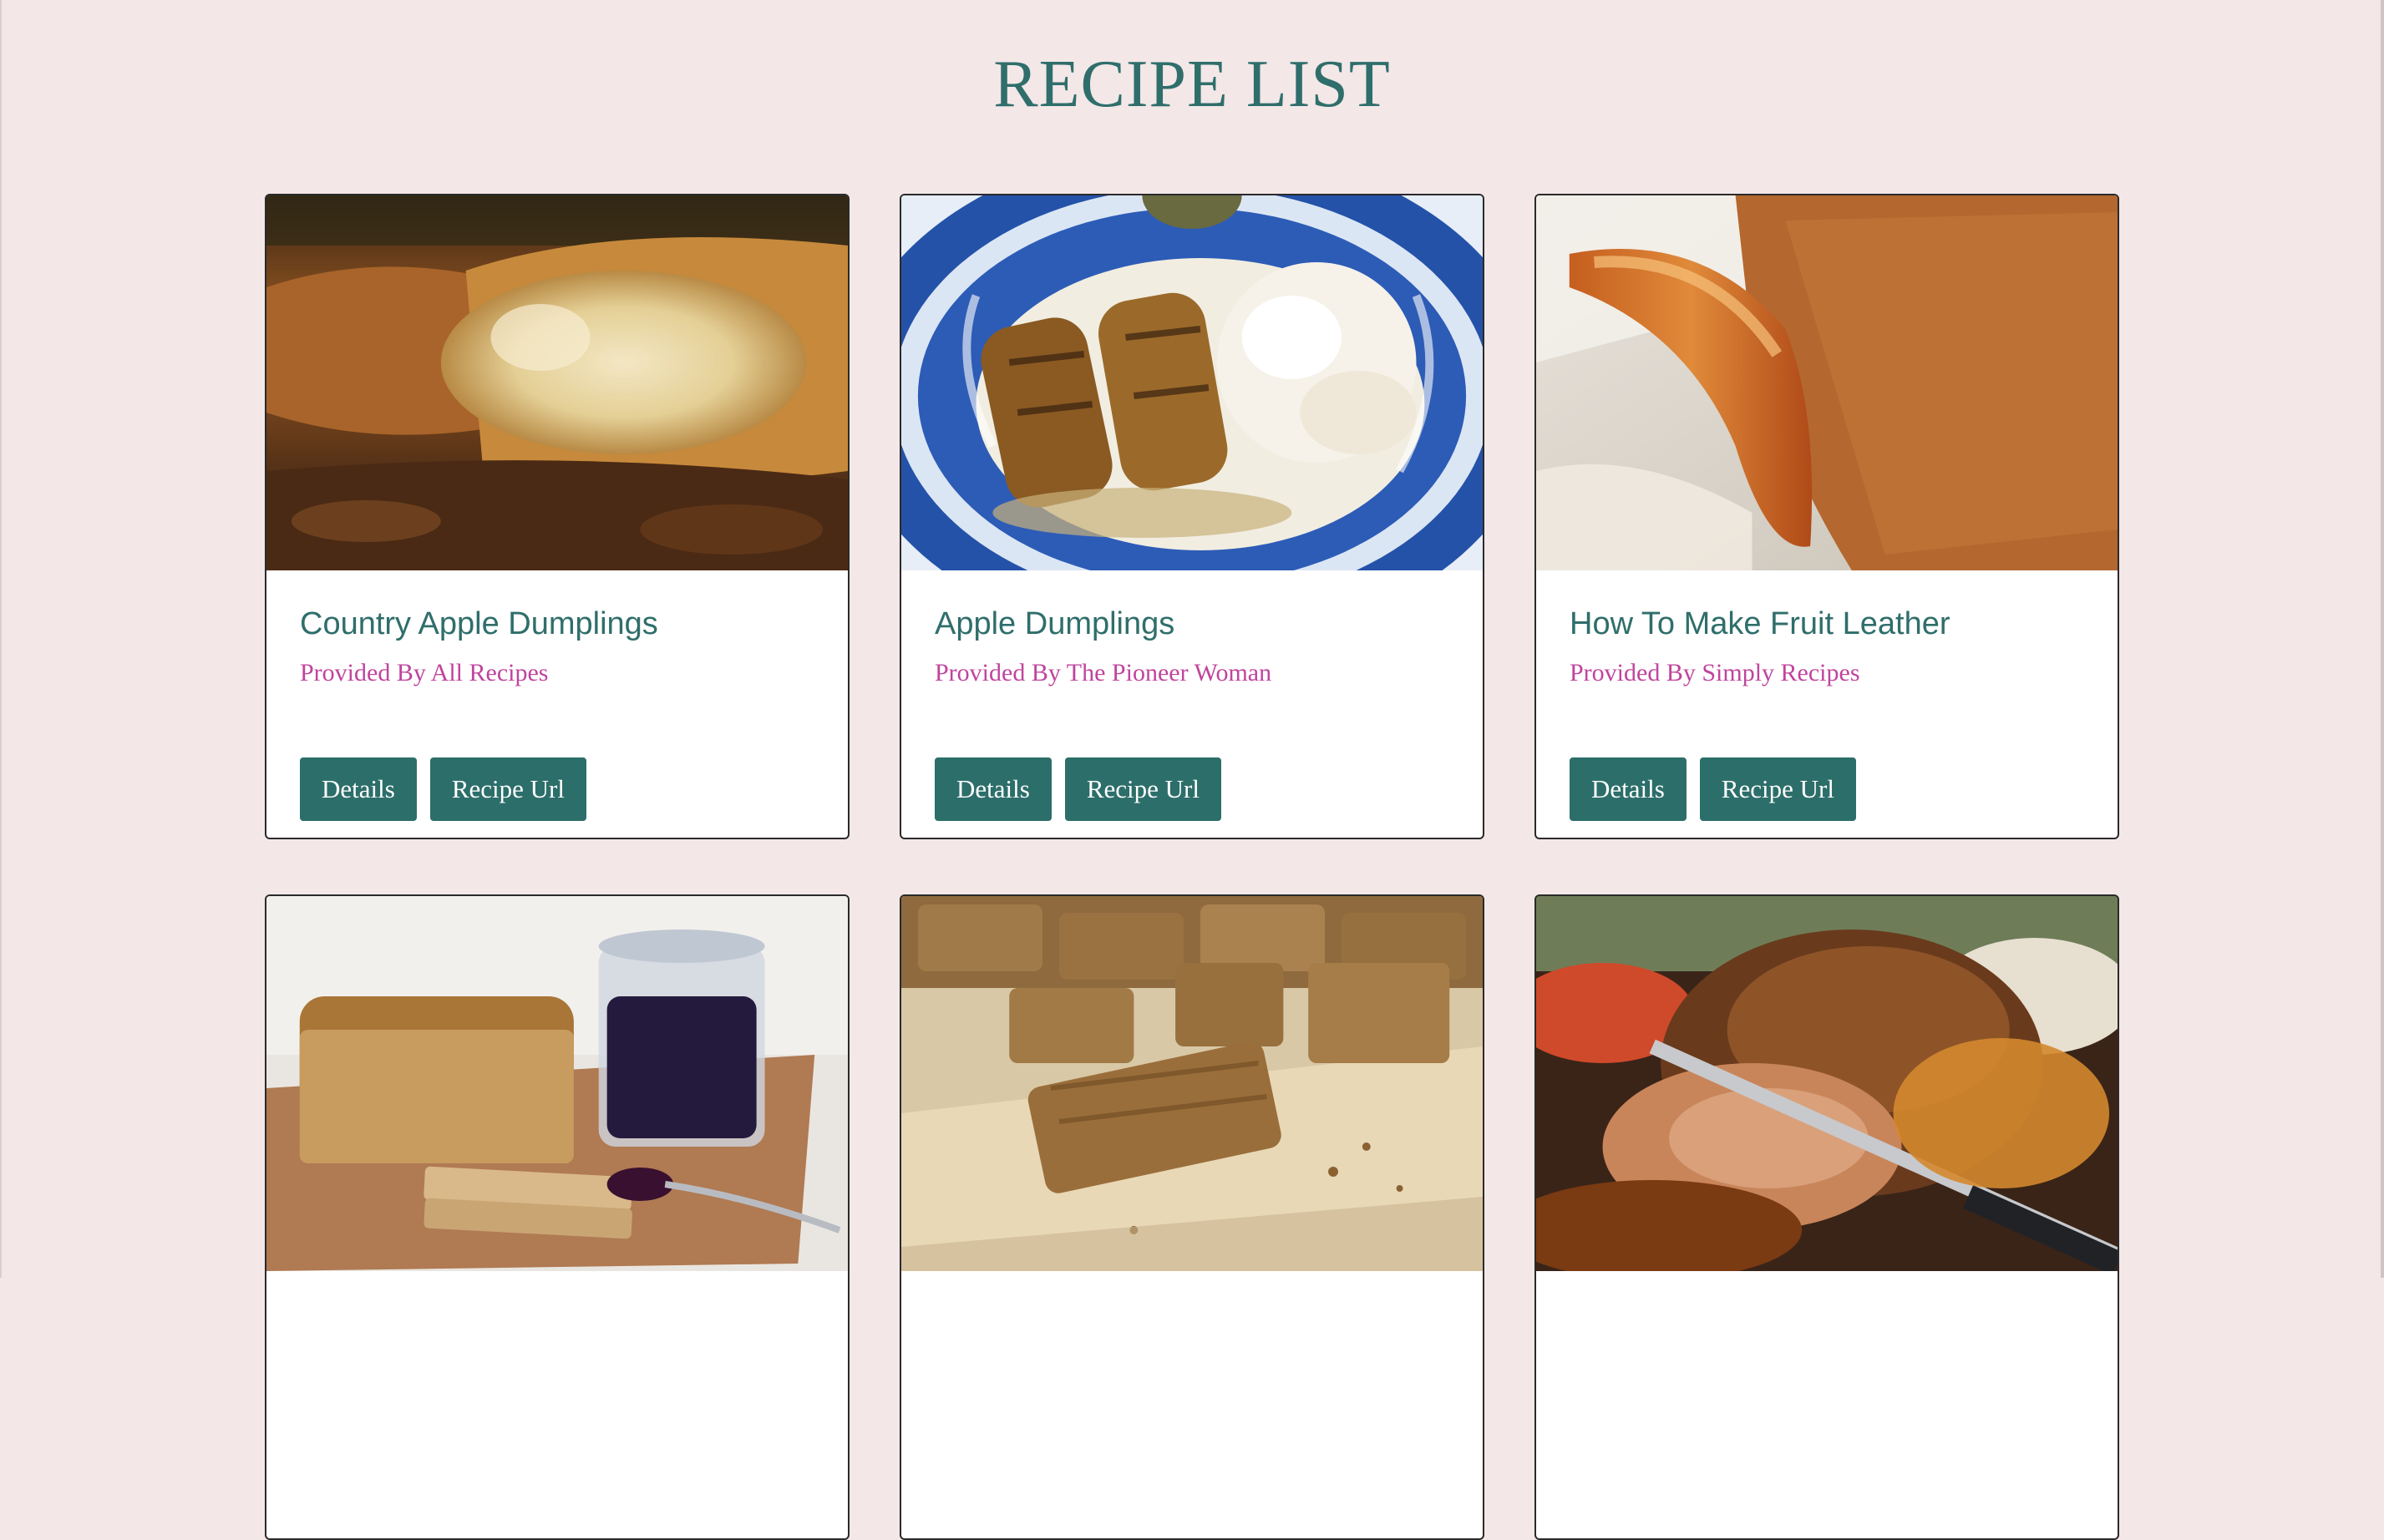  What do you see at coordinates (424, 672) in the screenshot?
I see `recipe-provider: Provided By All Recipes` at bounding box center [424, 672].